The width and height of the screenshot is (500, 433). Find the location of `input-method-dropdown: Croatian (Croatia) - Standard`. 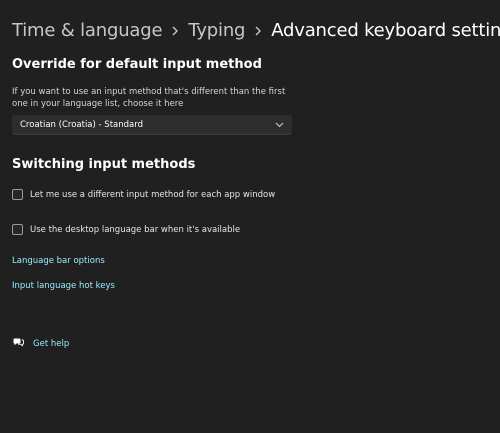

input-method-dropdown: Croatian (Croatia) - Standard is located at coordinates (152, 125).